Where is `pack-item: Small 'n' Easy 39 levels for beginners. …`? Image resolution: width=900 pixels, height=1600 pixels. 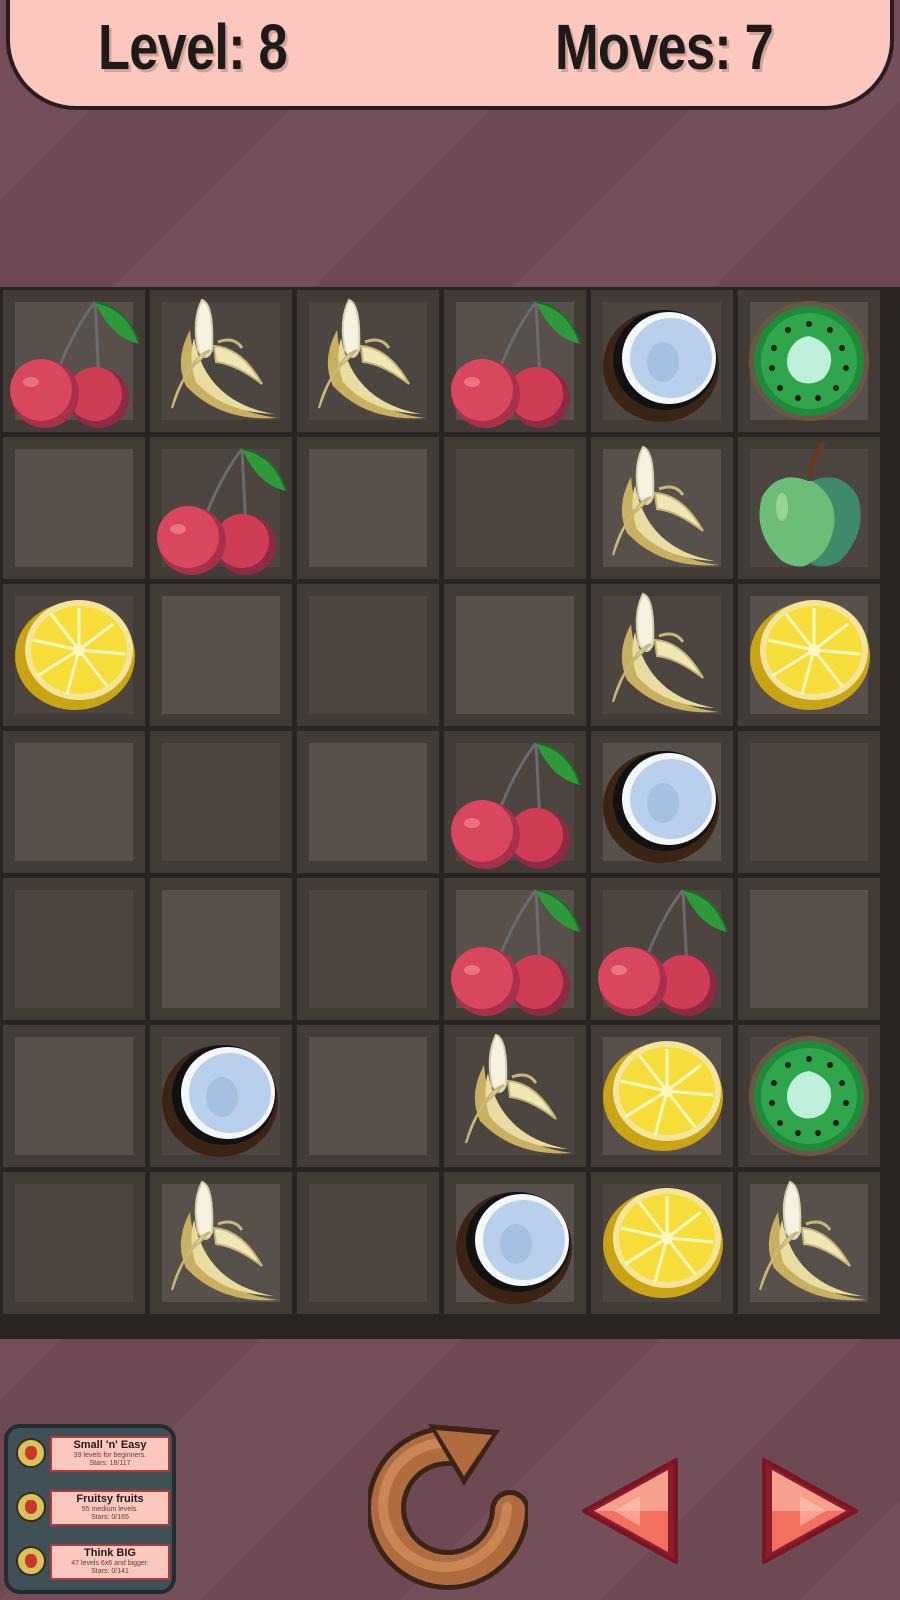 pack-item: Small 'n' Easy 39 levels for beginners. … is located at coordinates (93, 1454).